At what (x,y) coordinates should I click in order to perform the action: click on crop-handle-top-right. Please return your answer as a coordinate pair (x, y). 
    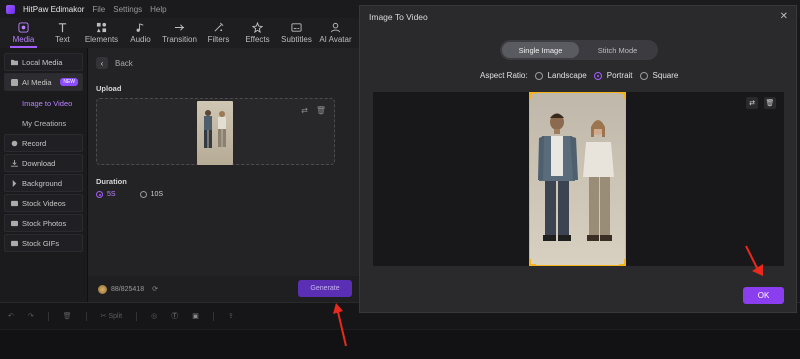
    Looking at the image, I should click on (622, 95).